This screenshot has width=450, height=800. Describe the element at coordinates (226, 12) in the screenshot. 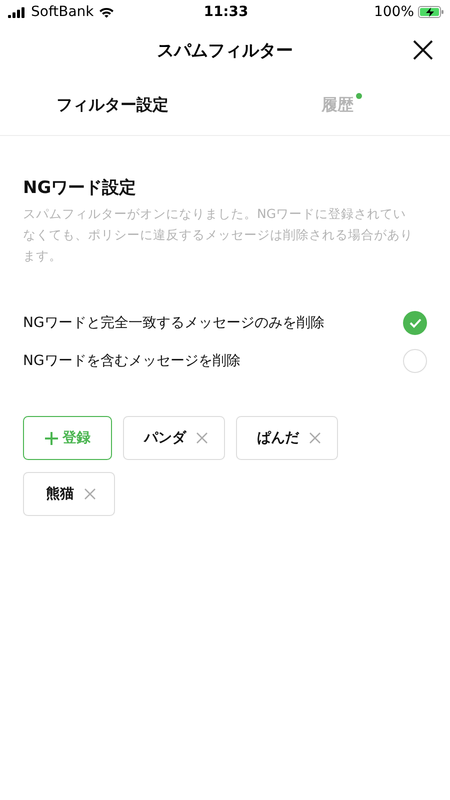

I see `clock-time: 11:33` at that location.